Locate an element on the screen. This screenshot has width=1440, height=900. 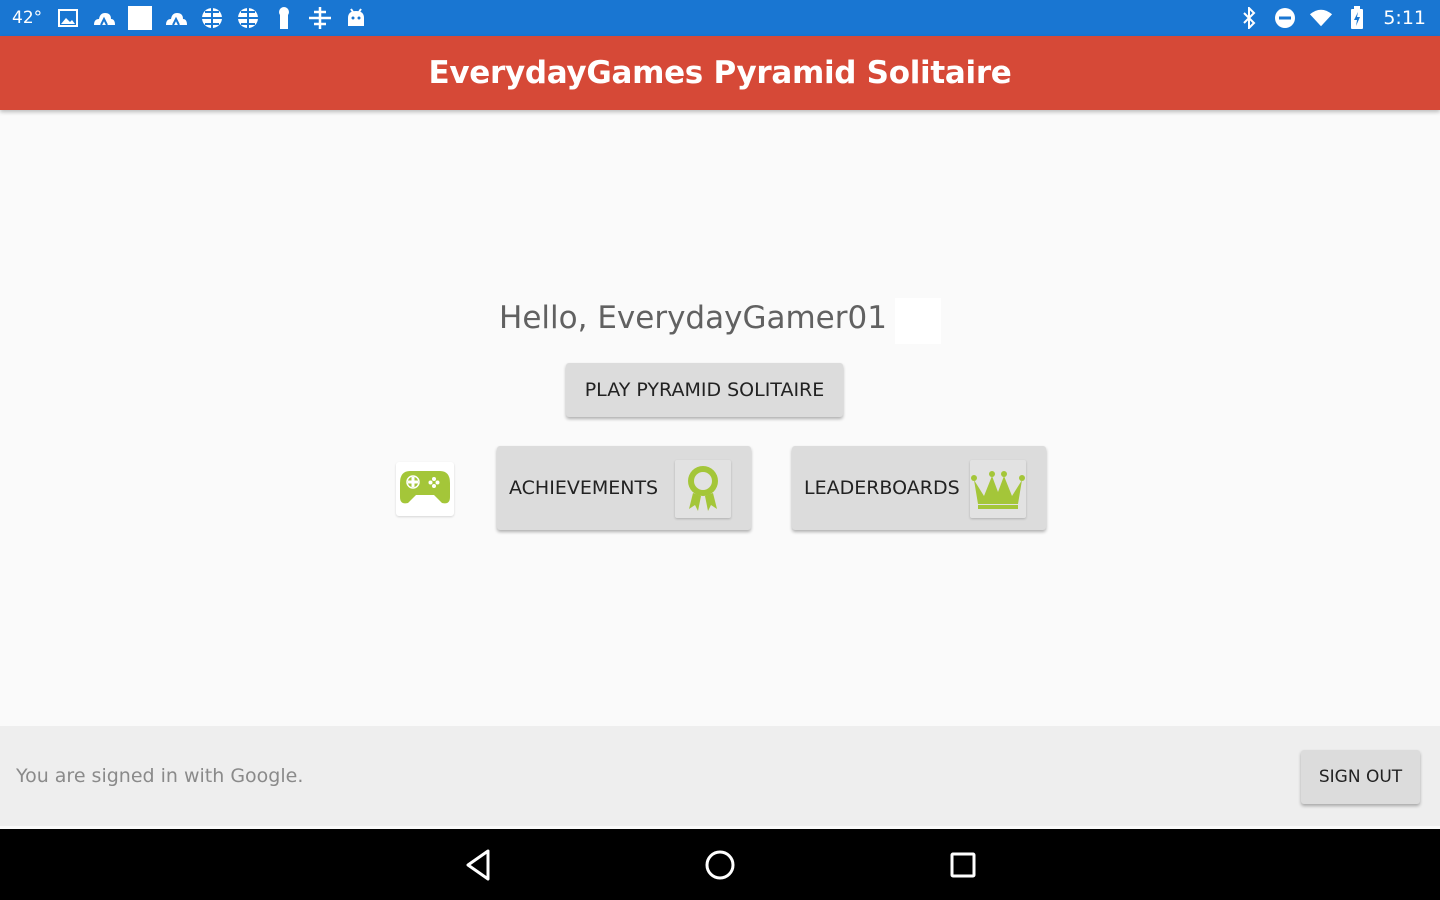
play-button-label: PLAY PYRAMID SOLITAIRE is located at coordinates (704, 390).